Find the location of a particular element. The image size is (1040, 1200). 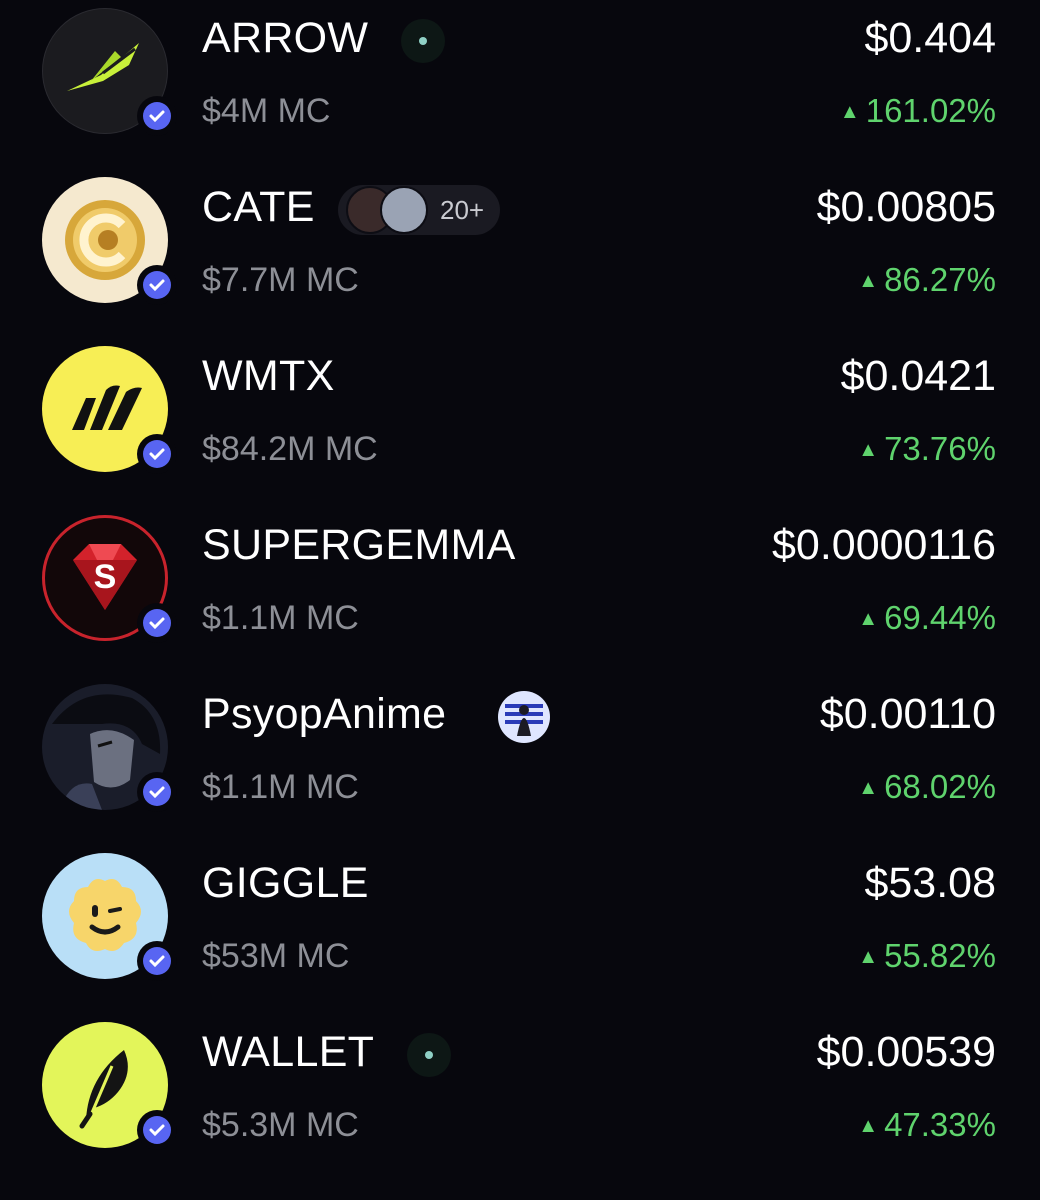

token-price: $0.0000116 is located at coordinates (884, 545).